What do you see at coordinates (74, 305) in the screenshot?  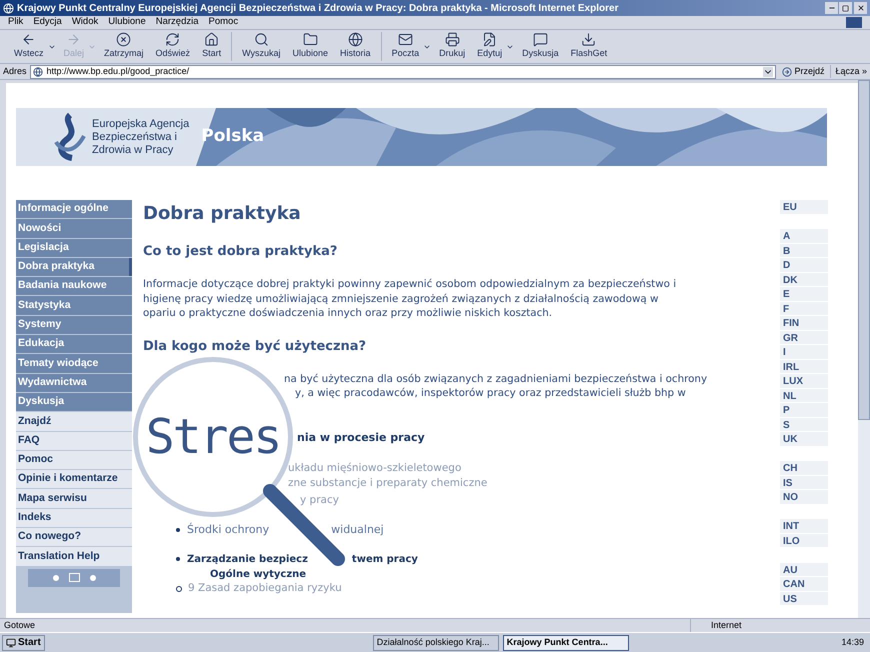 I see `sidebar-item: Statystyka` at bounding box center [74, 305].